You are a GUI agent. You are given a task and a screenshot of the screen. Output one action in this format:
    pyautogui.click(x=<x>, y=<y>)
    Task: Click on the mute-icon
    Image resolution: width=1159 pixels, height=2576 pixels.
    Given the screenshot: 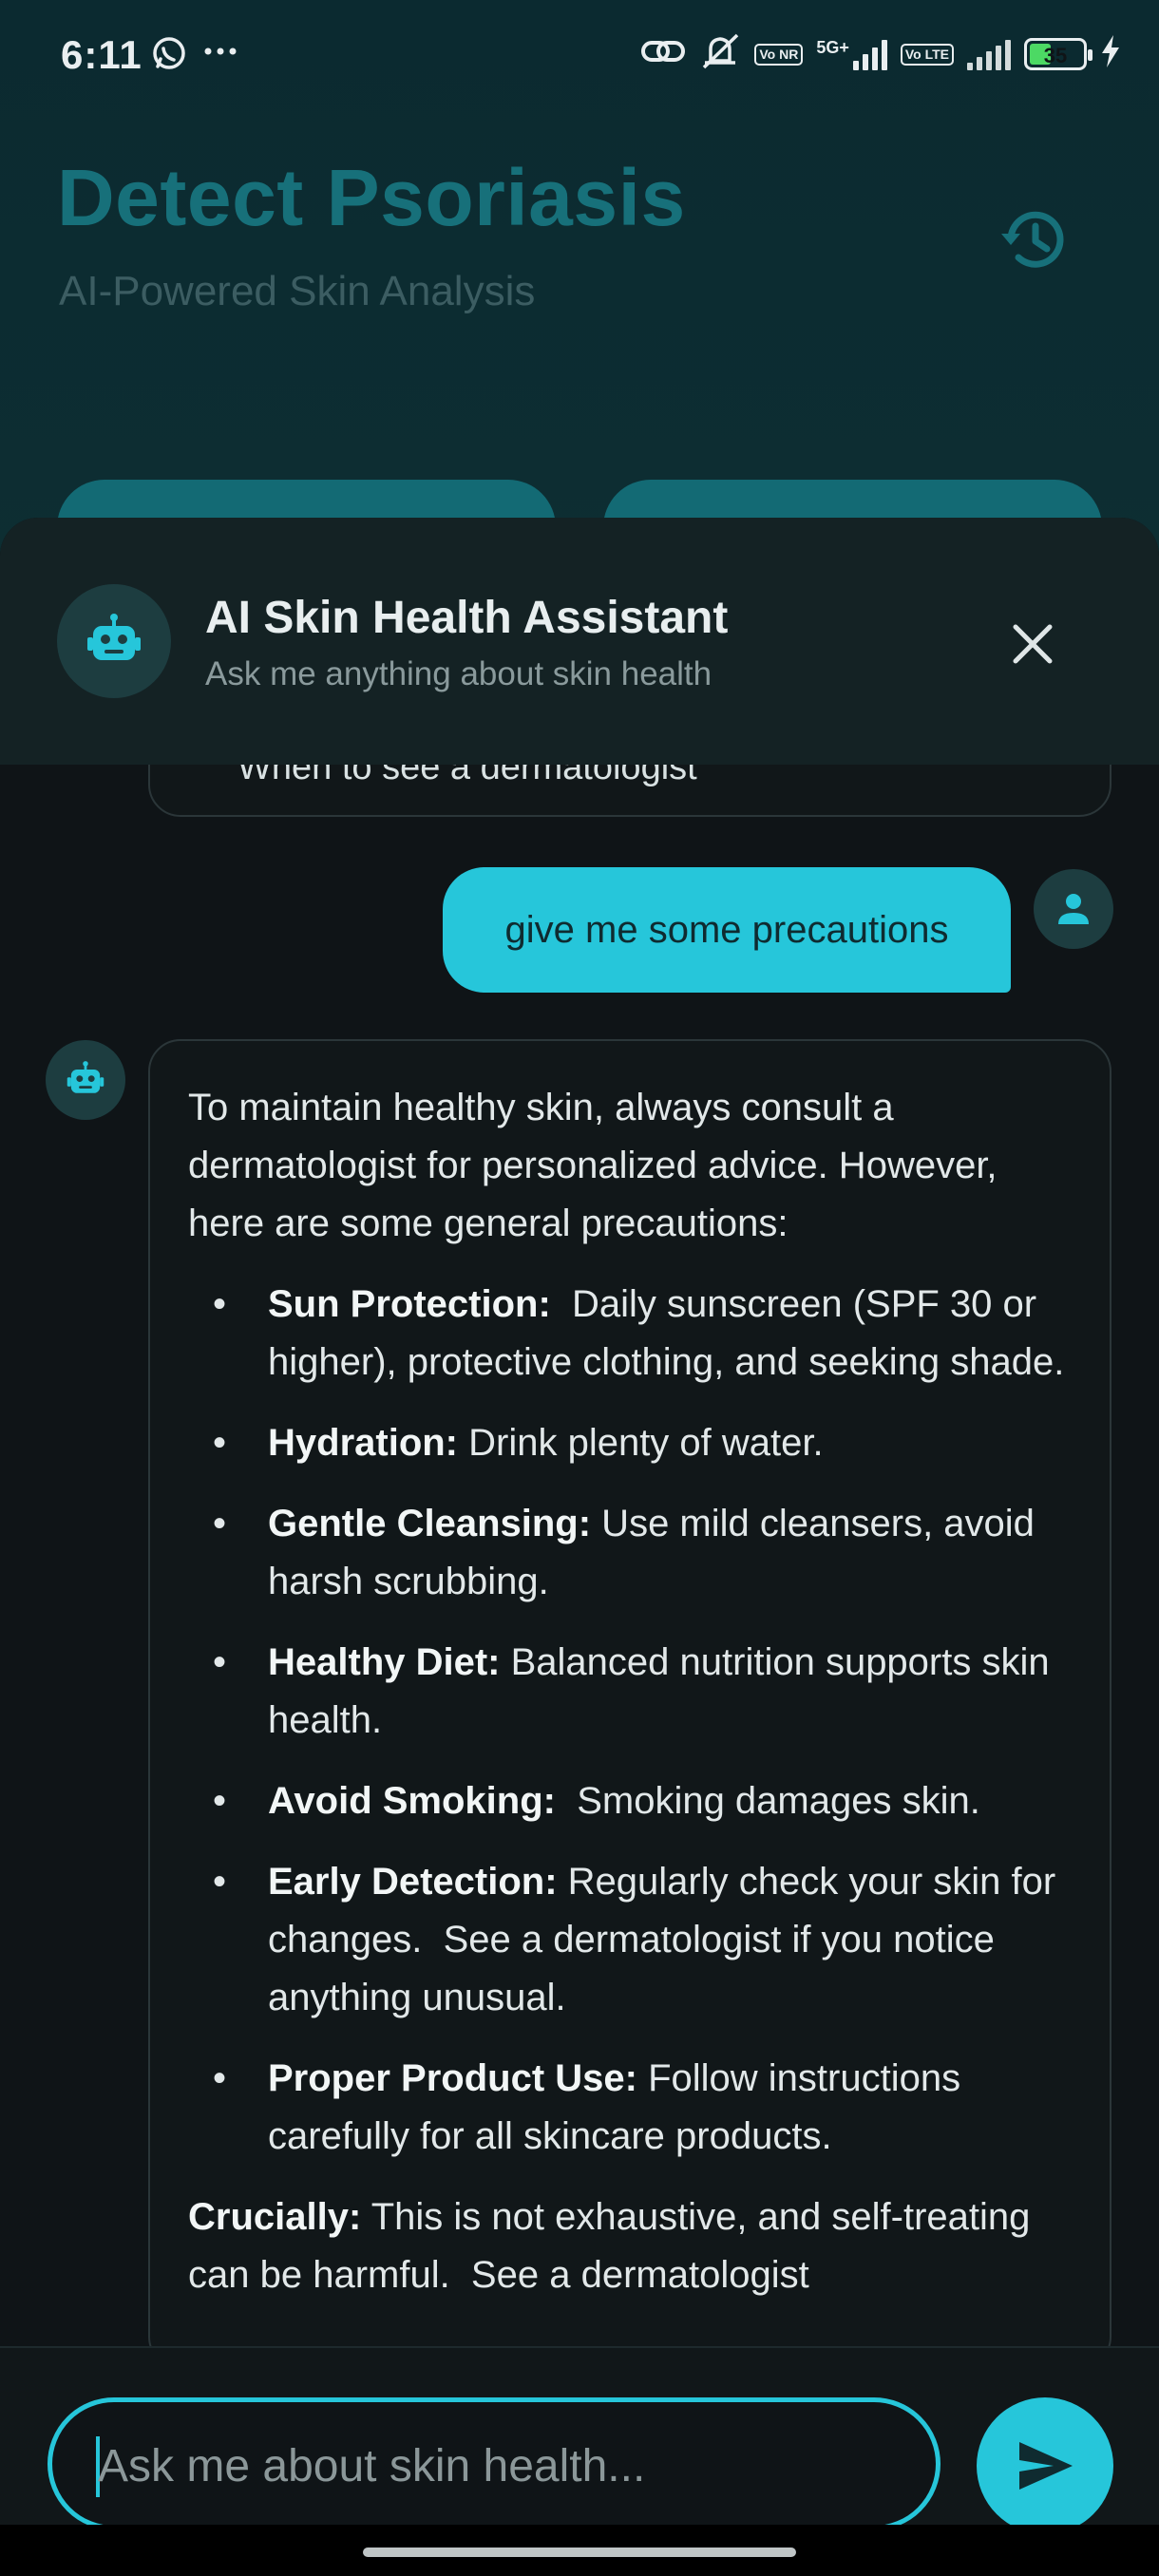 What is the action you would take?
    pyautogui.click(x=720, y=54)
    